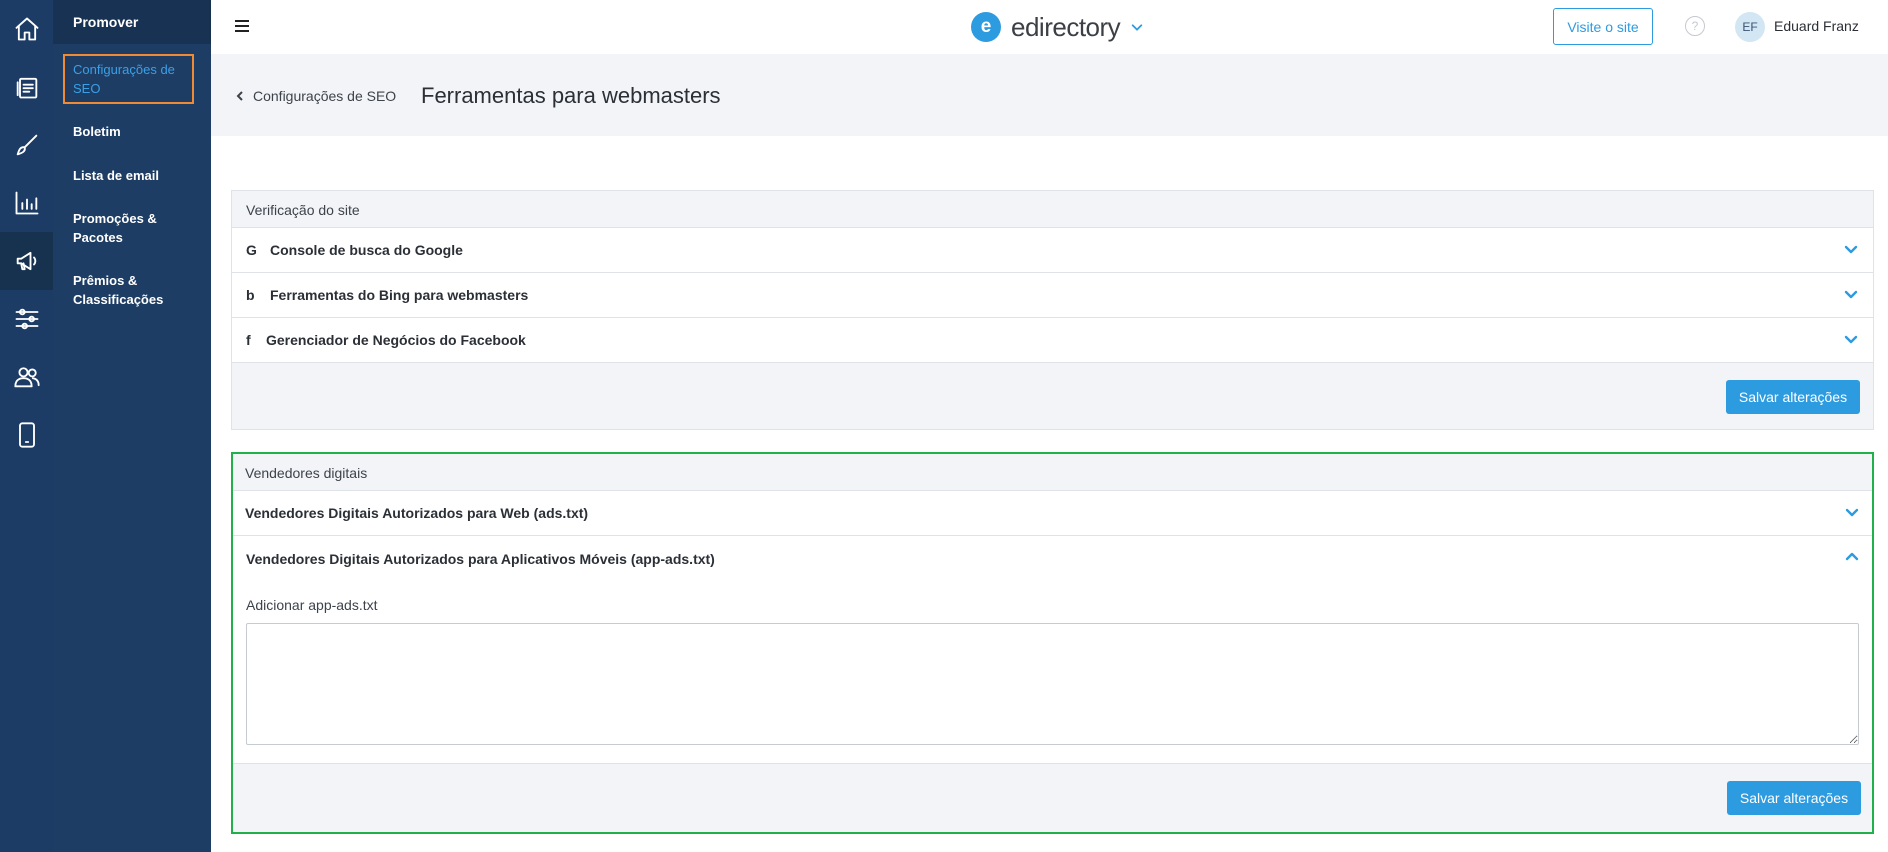 Image resolution: width=1888 pixels, height=852 pixels. What do you see at coordinates (986, 27) in the screenshot?
I see `brand-logo-icon: e` at bounding box center [986, 27].